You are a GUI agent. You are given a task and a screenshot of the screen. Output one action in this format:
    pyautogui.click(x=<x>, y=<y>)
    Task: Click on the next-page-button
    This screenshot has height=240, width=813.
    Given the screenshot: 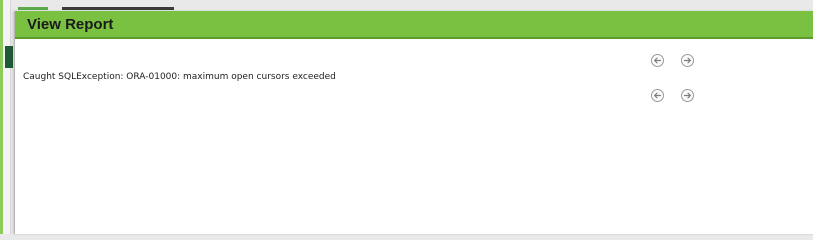 What is the action you would take?
    pyautogui.click(x=687, y=60)
    